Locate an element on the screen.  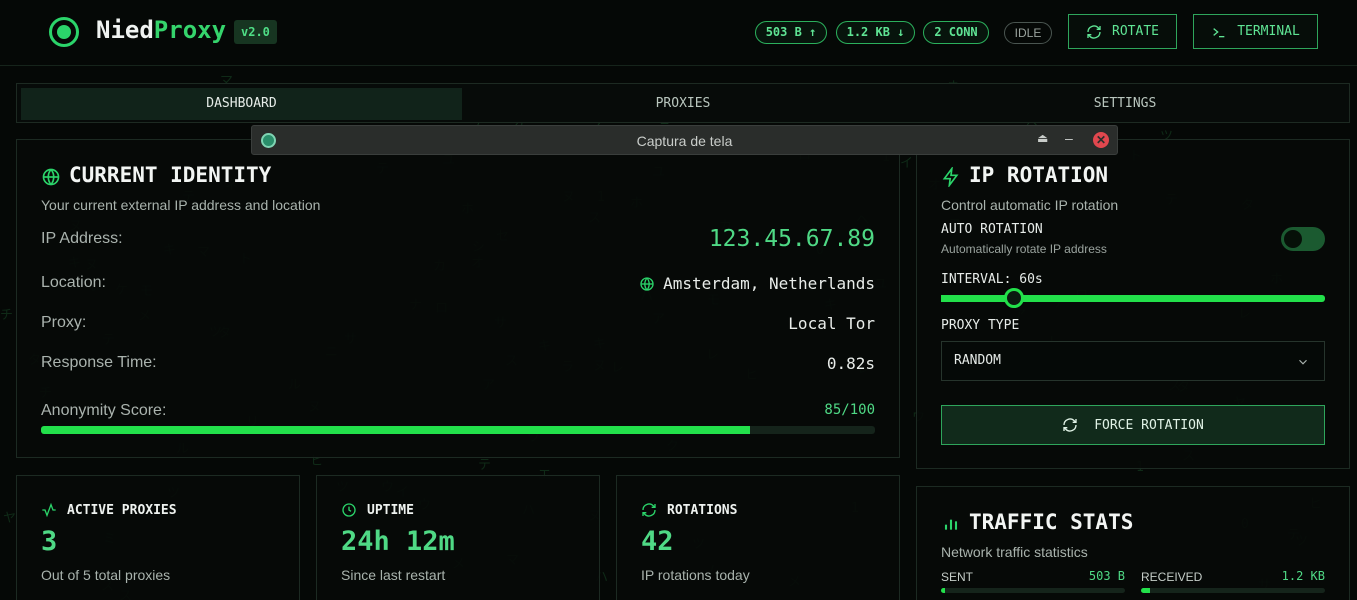
tab-dashboard: DASHBOARD is located at coordinates (241, 104).